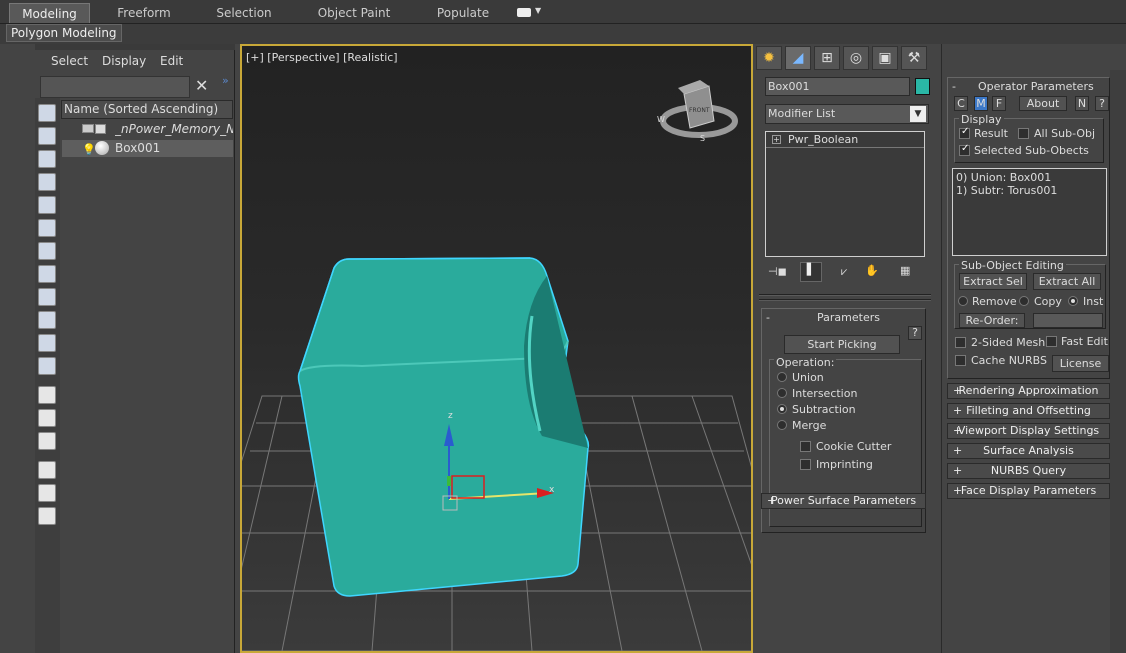 This screenshot has width=1126, height=653. I want to click on list-item: 1) Subtr: Torus001, so click(1029, 190).